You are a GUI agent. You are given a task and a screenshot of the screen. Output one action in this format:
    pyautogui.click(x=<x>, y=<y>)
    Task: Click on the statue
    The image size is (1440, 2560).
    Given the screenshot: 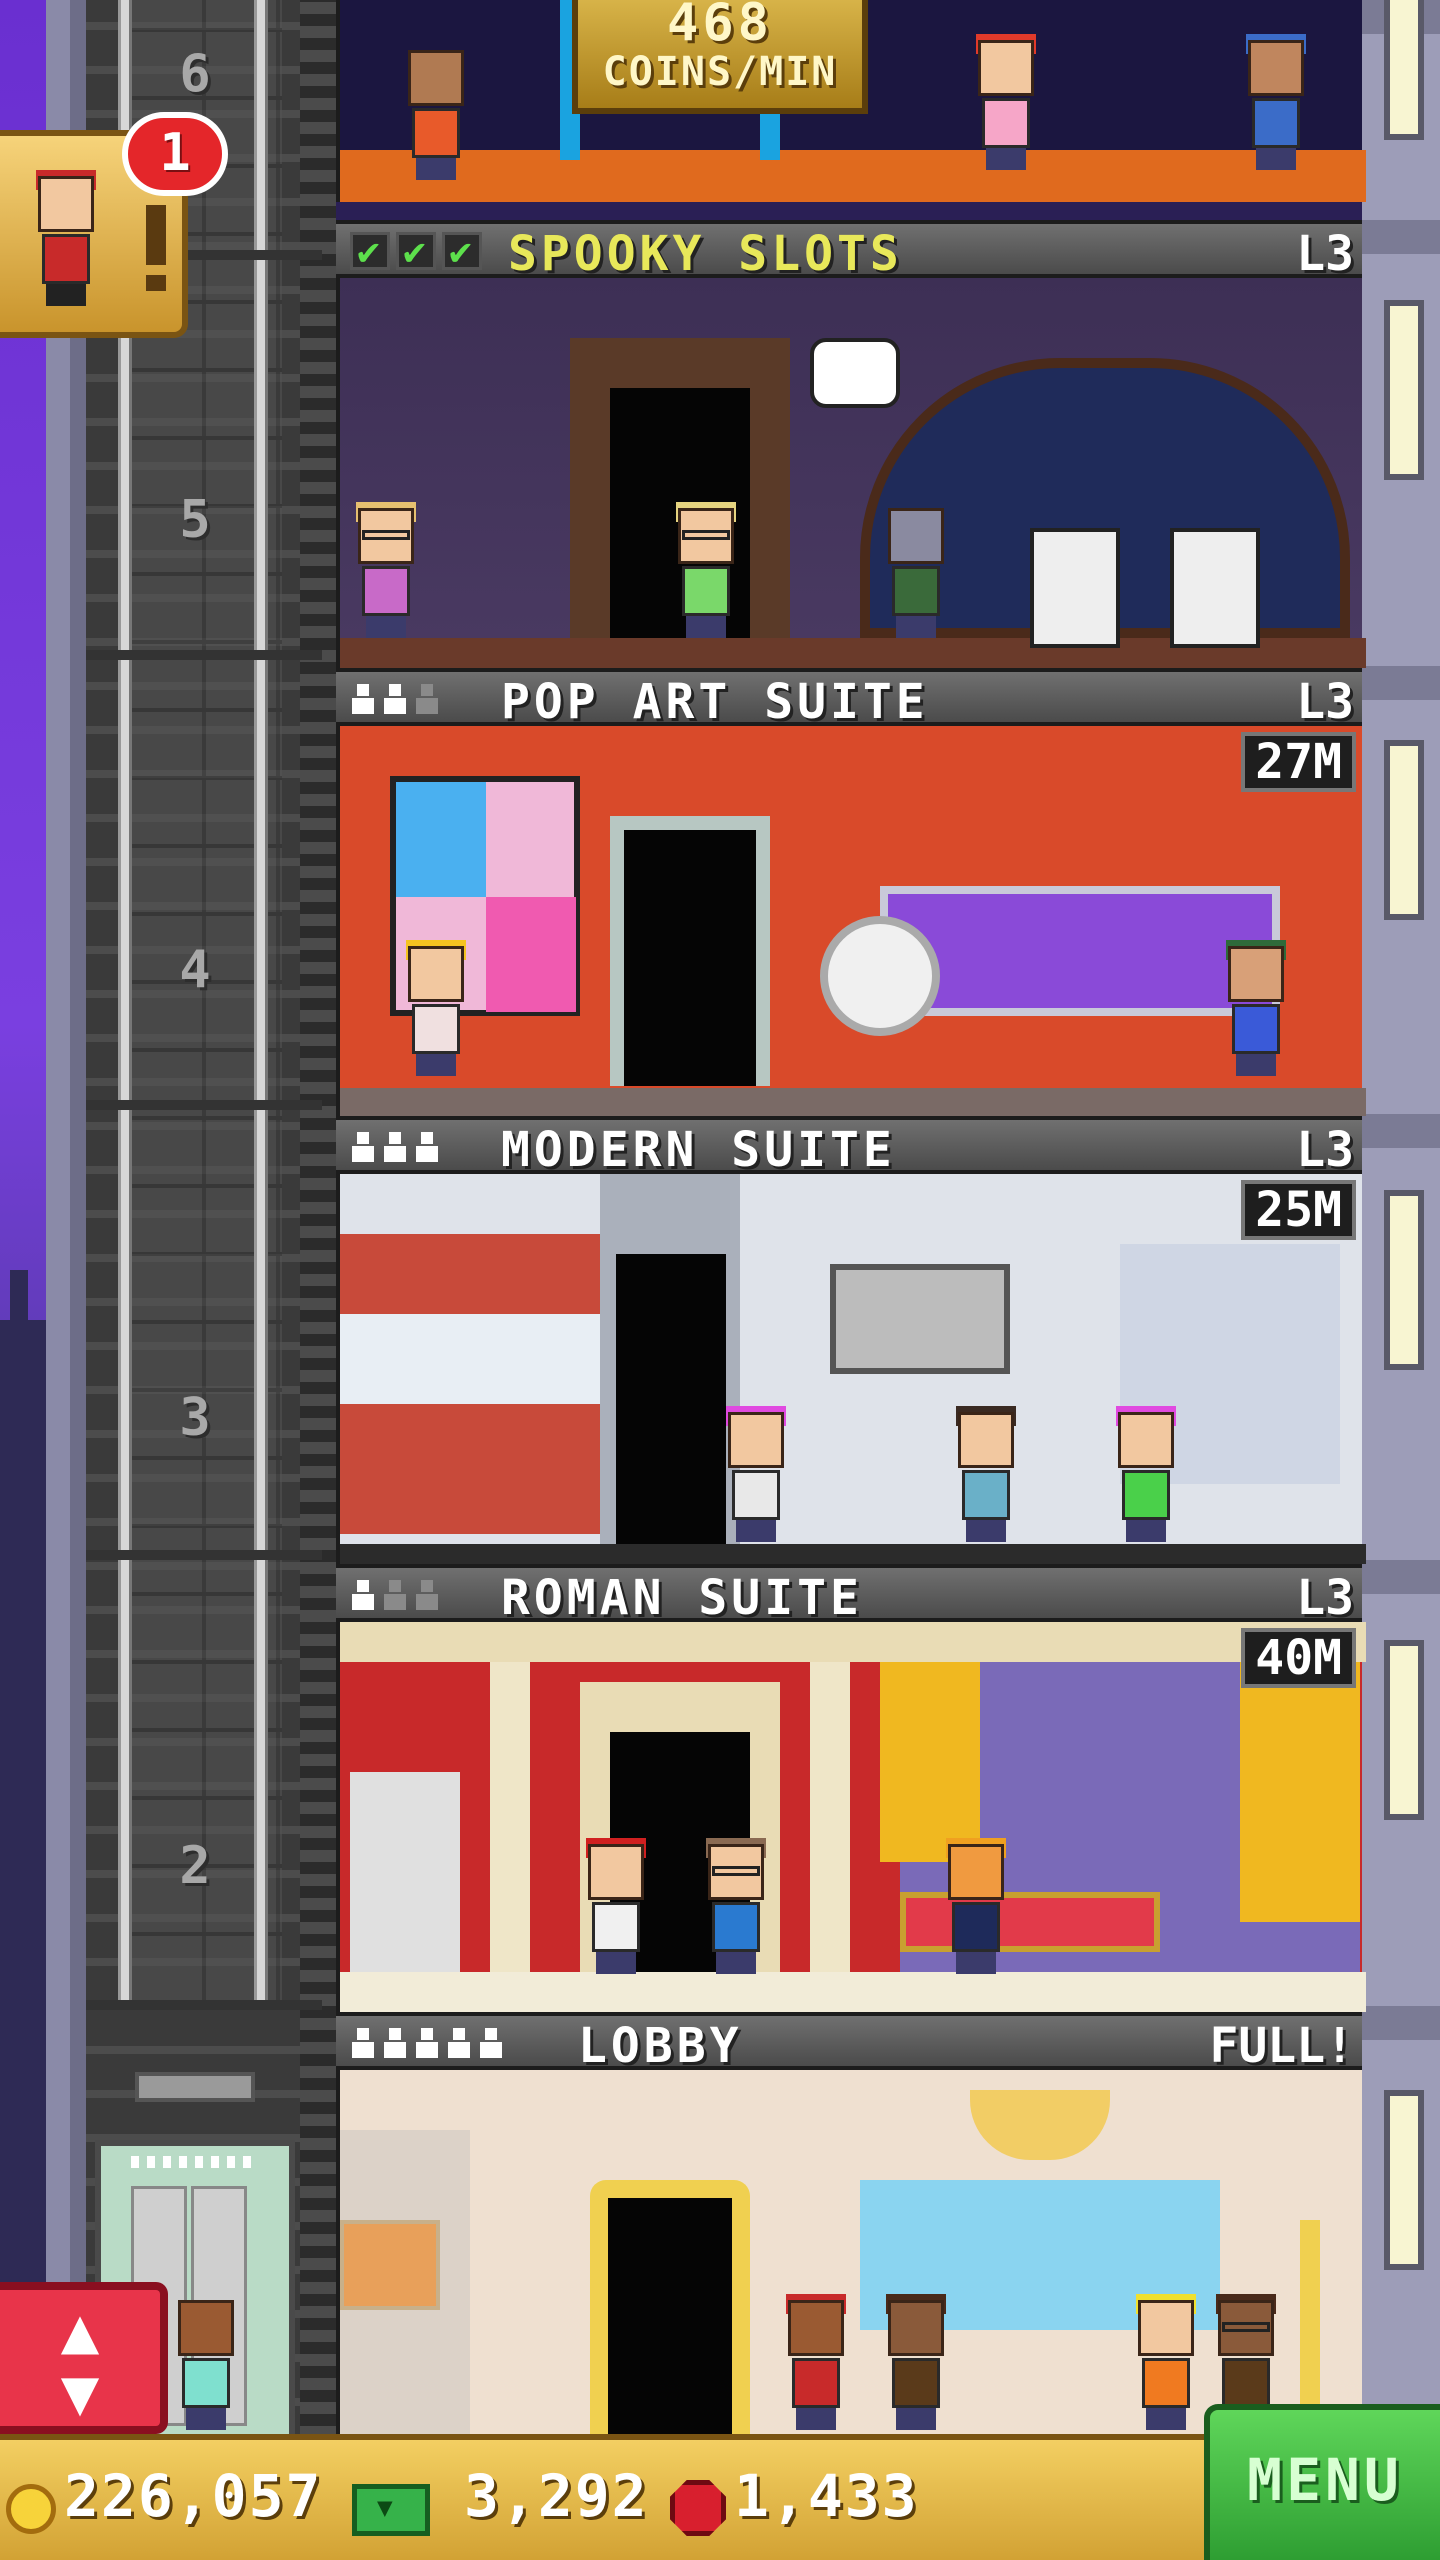 What is the action you would take?
    pyautogui.click(x=405, y=1872)
    